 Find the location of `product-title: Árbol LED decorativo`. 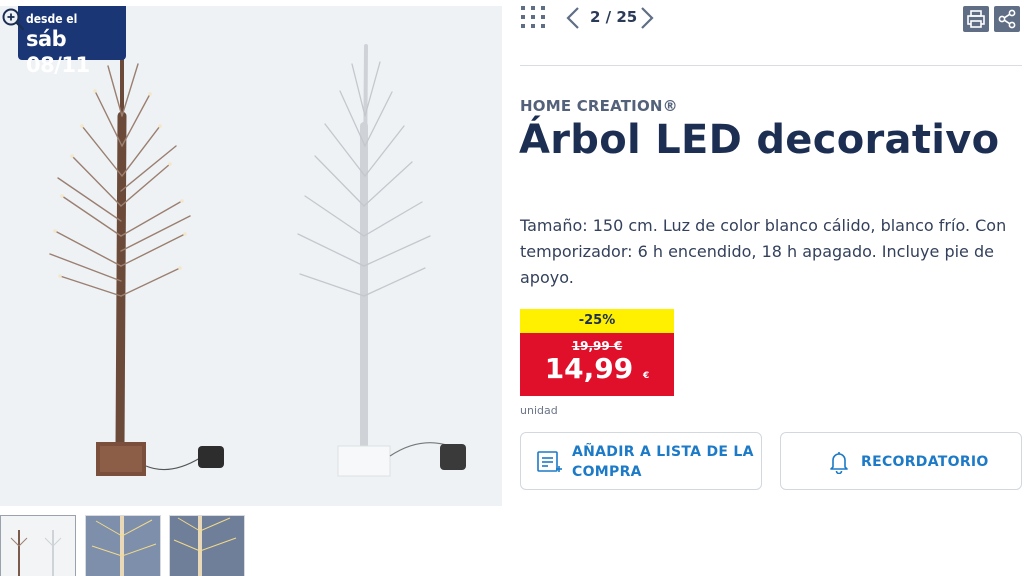

product-title: Árbol LED decorativo is located at coordinates (759, 140).